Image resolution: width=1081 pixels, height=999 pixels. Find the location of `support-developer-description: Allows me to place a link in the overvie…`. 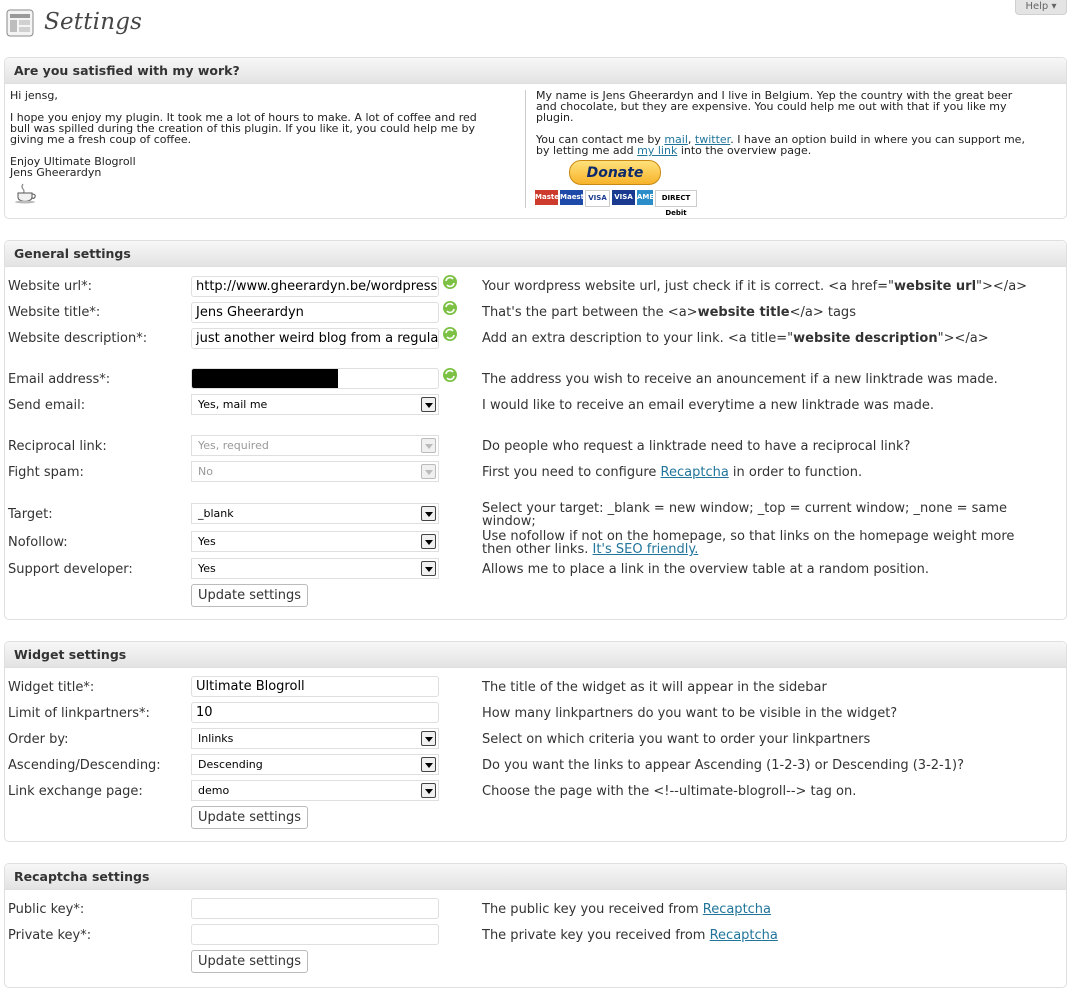

support-developer-description: Allows me to place a link in the overvie… is located at coordinates (705, 569).